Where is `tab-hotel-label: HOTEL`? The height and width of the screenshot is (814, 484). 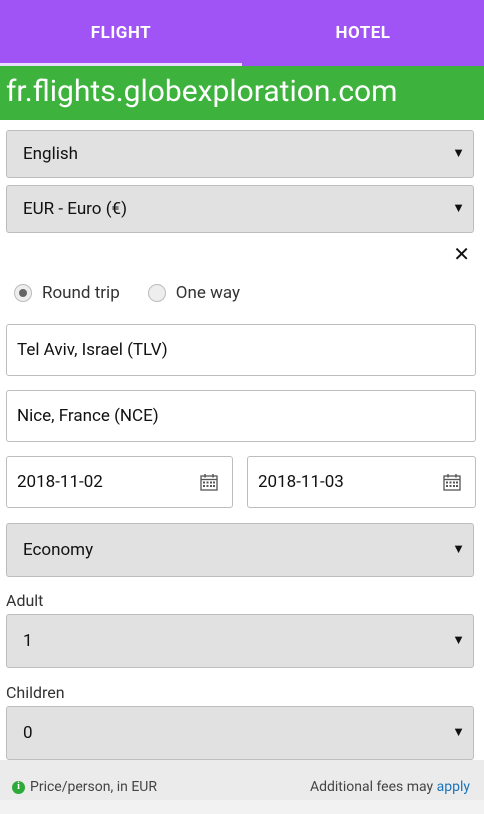
tab-hotel-label: HOTEL is located at coordinates (363, 33).